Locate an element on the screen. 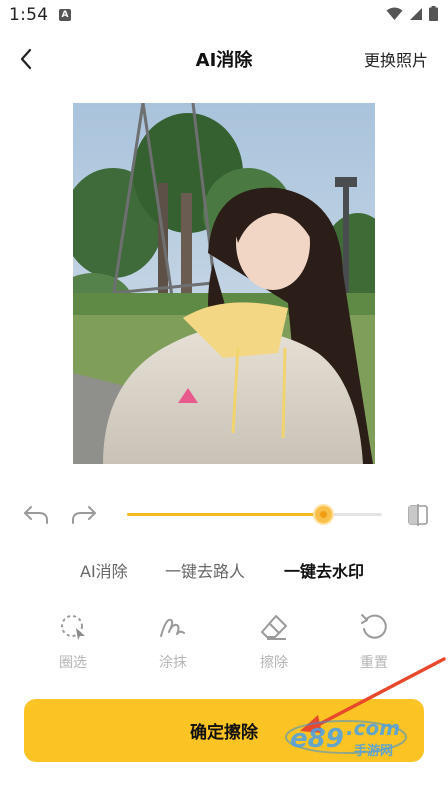 The image size is (448, 796). lasso-select-icon is located at coordinates (73, 627).